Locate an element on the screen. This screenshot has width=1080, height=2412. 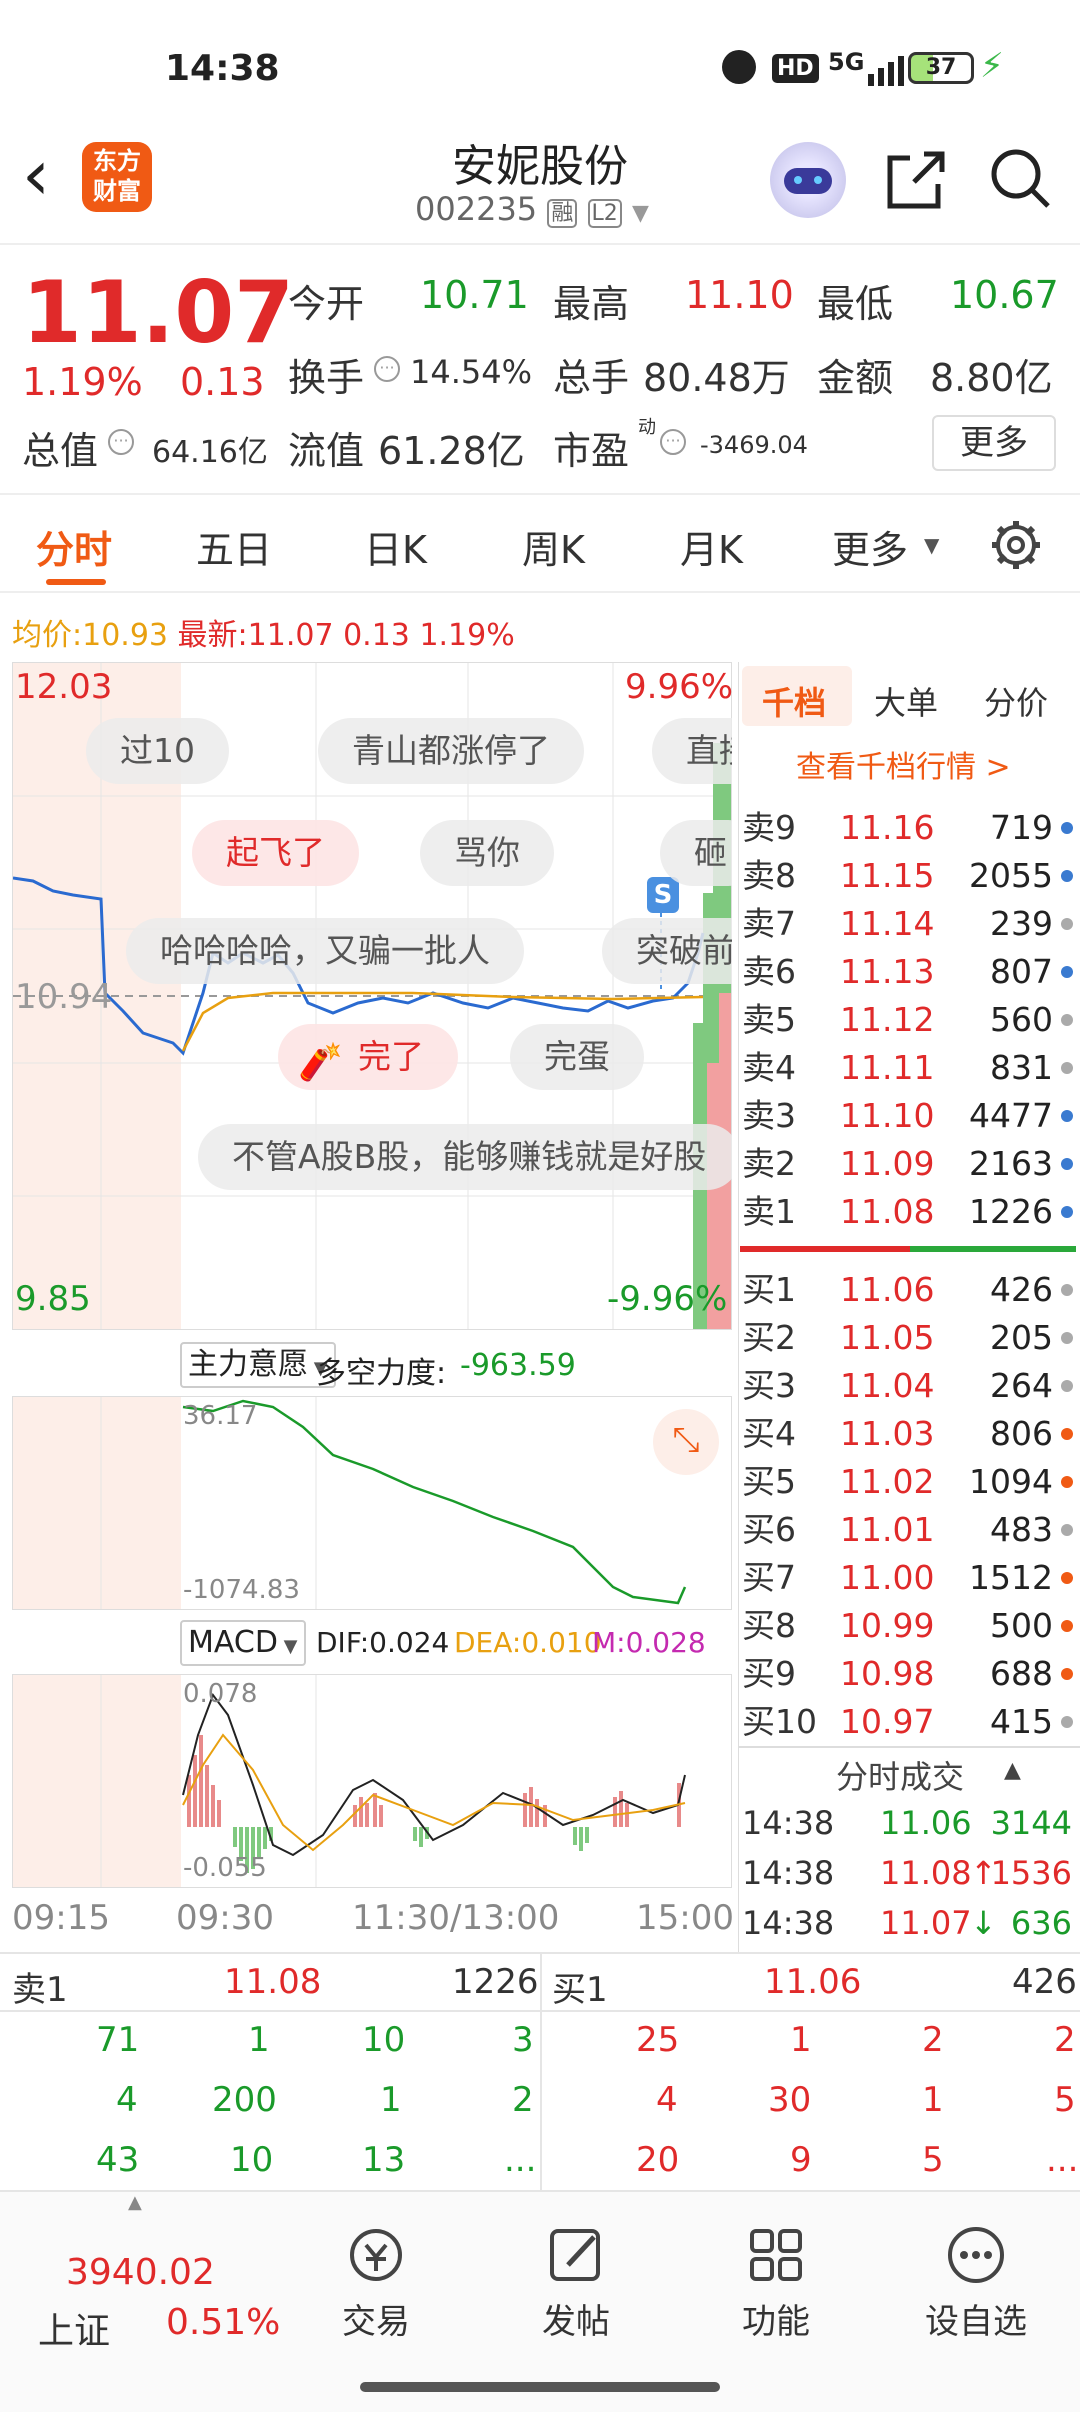
signal-icon is located at coordinates (889, 71).